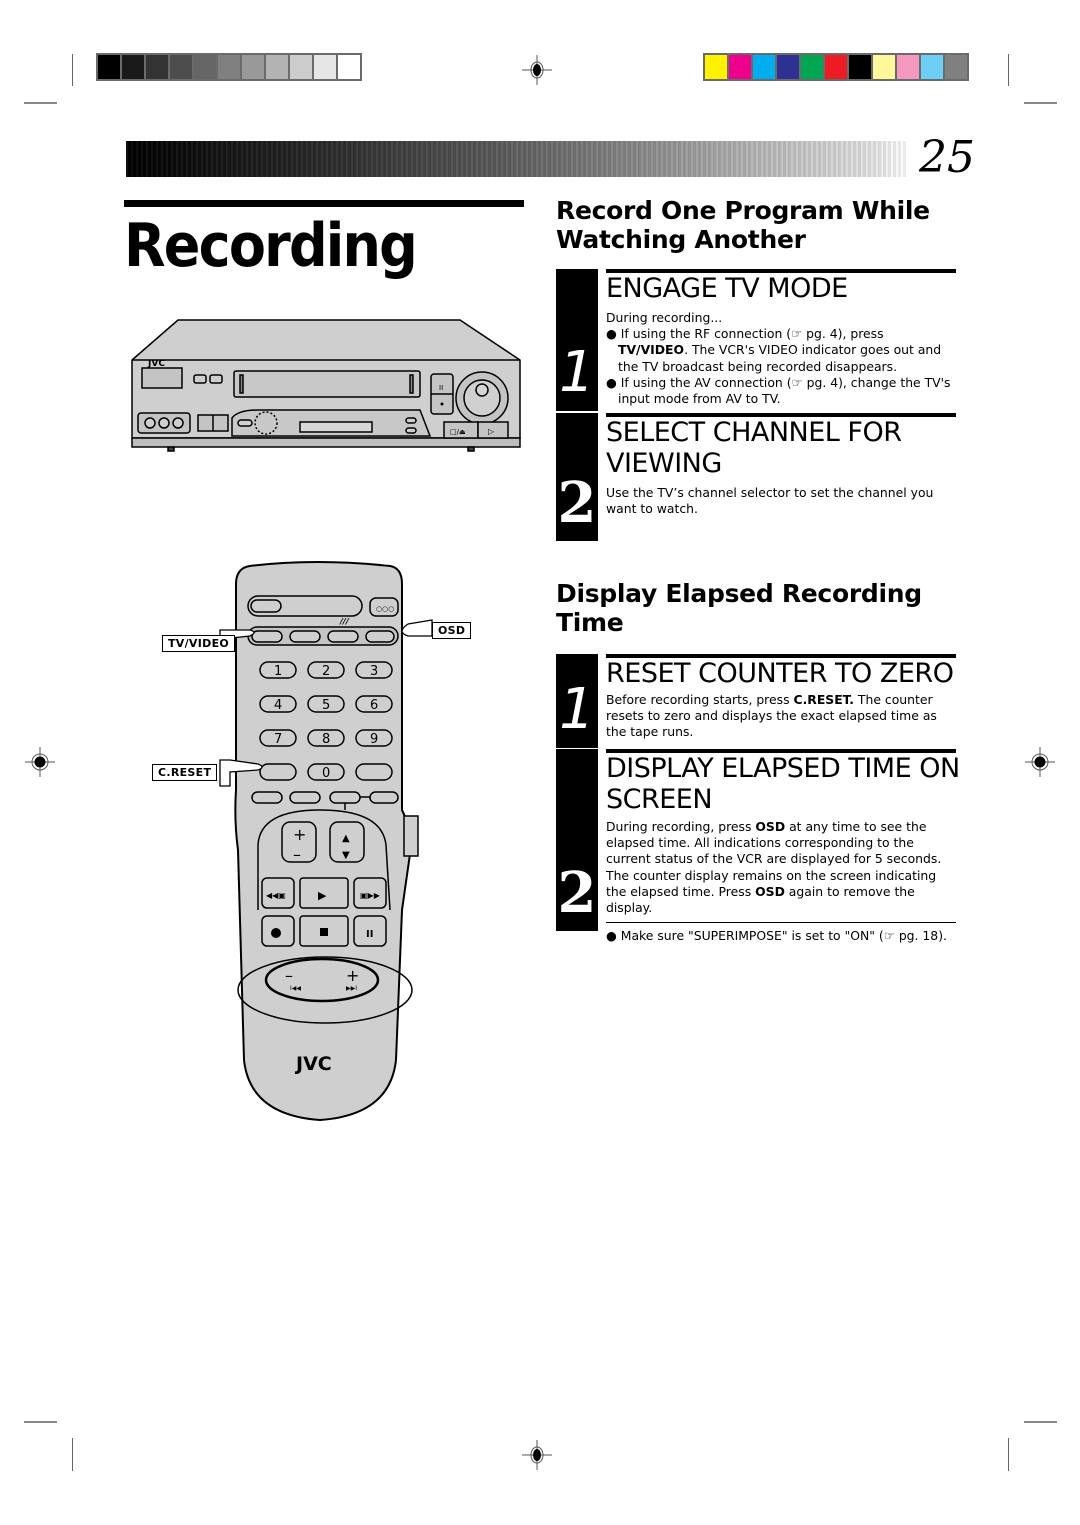 This screenshot has height=1525, width=1080. What do you see at coordinates (326, 773) in the screenshot?
I see `keypad-label: 0` at bounding box center [326, 773].